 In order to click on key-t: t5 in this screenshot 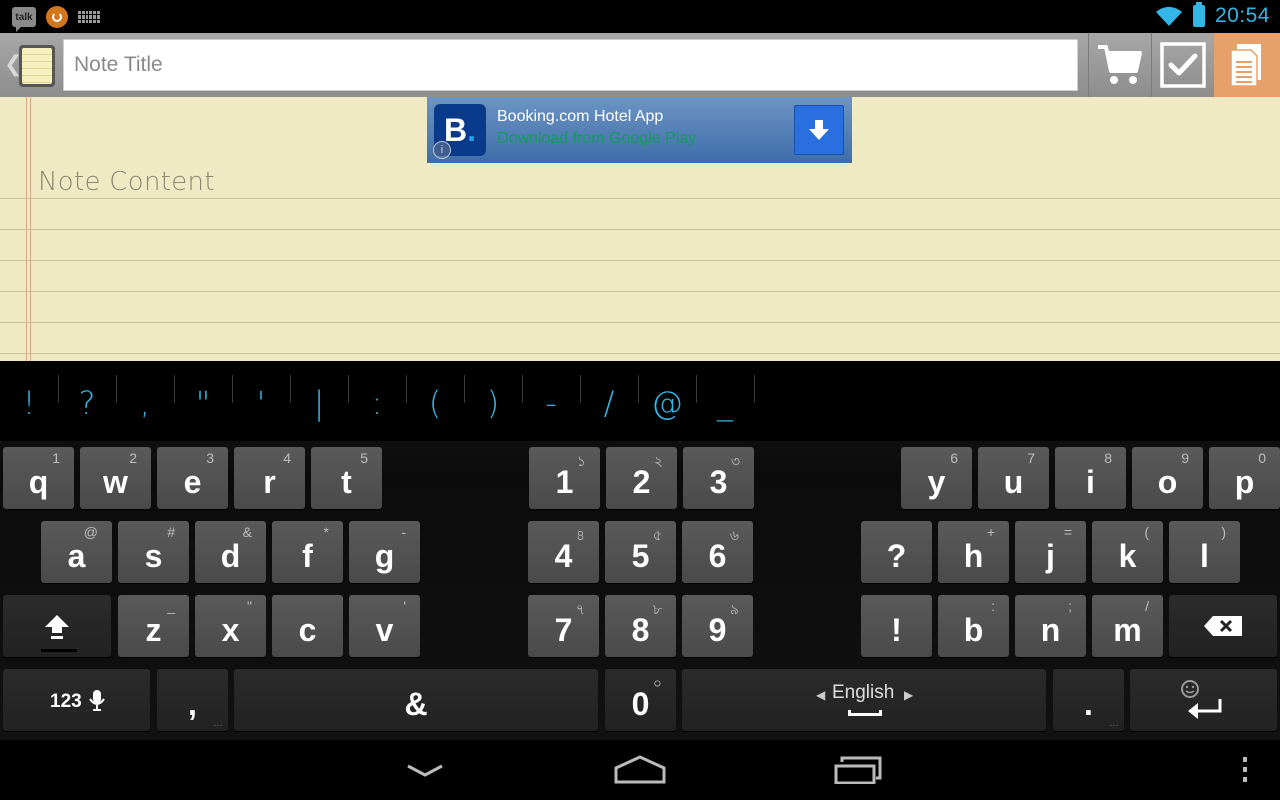, I will do `click(346, 478)`.